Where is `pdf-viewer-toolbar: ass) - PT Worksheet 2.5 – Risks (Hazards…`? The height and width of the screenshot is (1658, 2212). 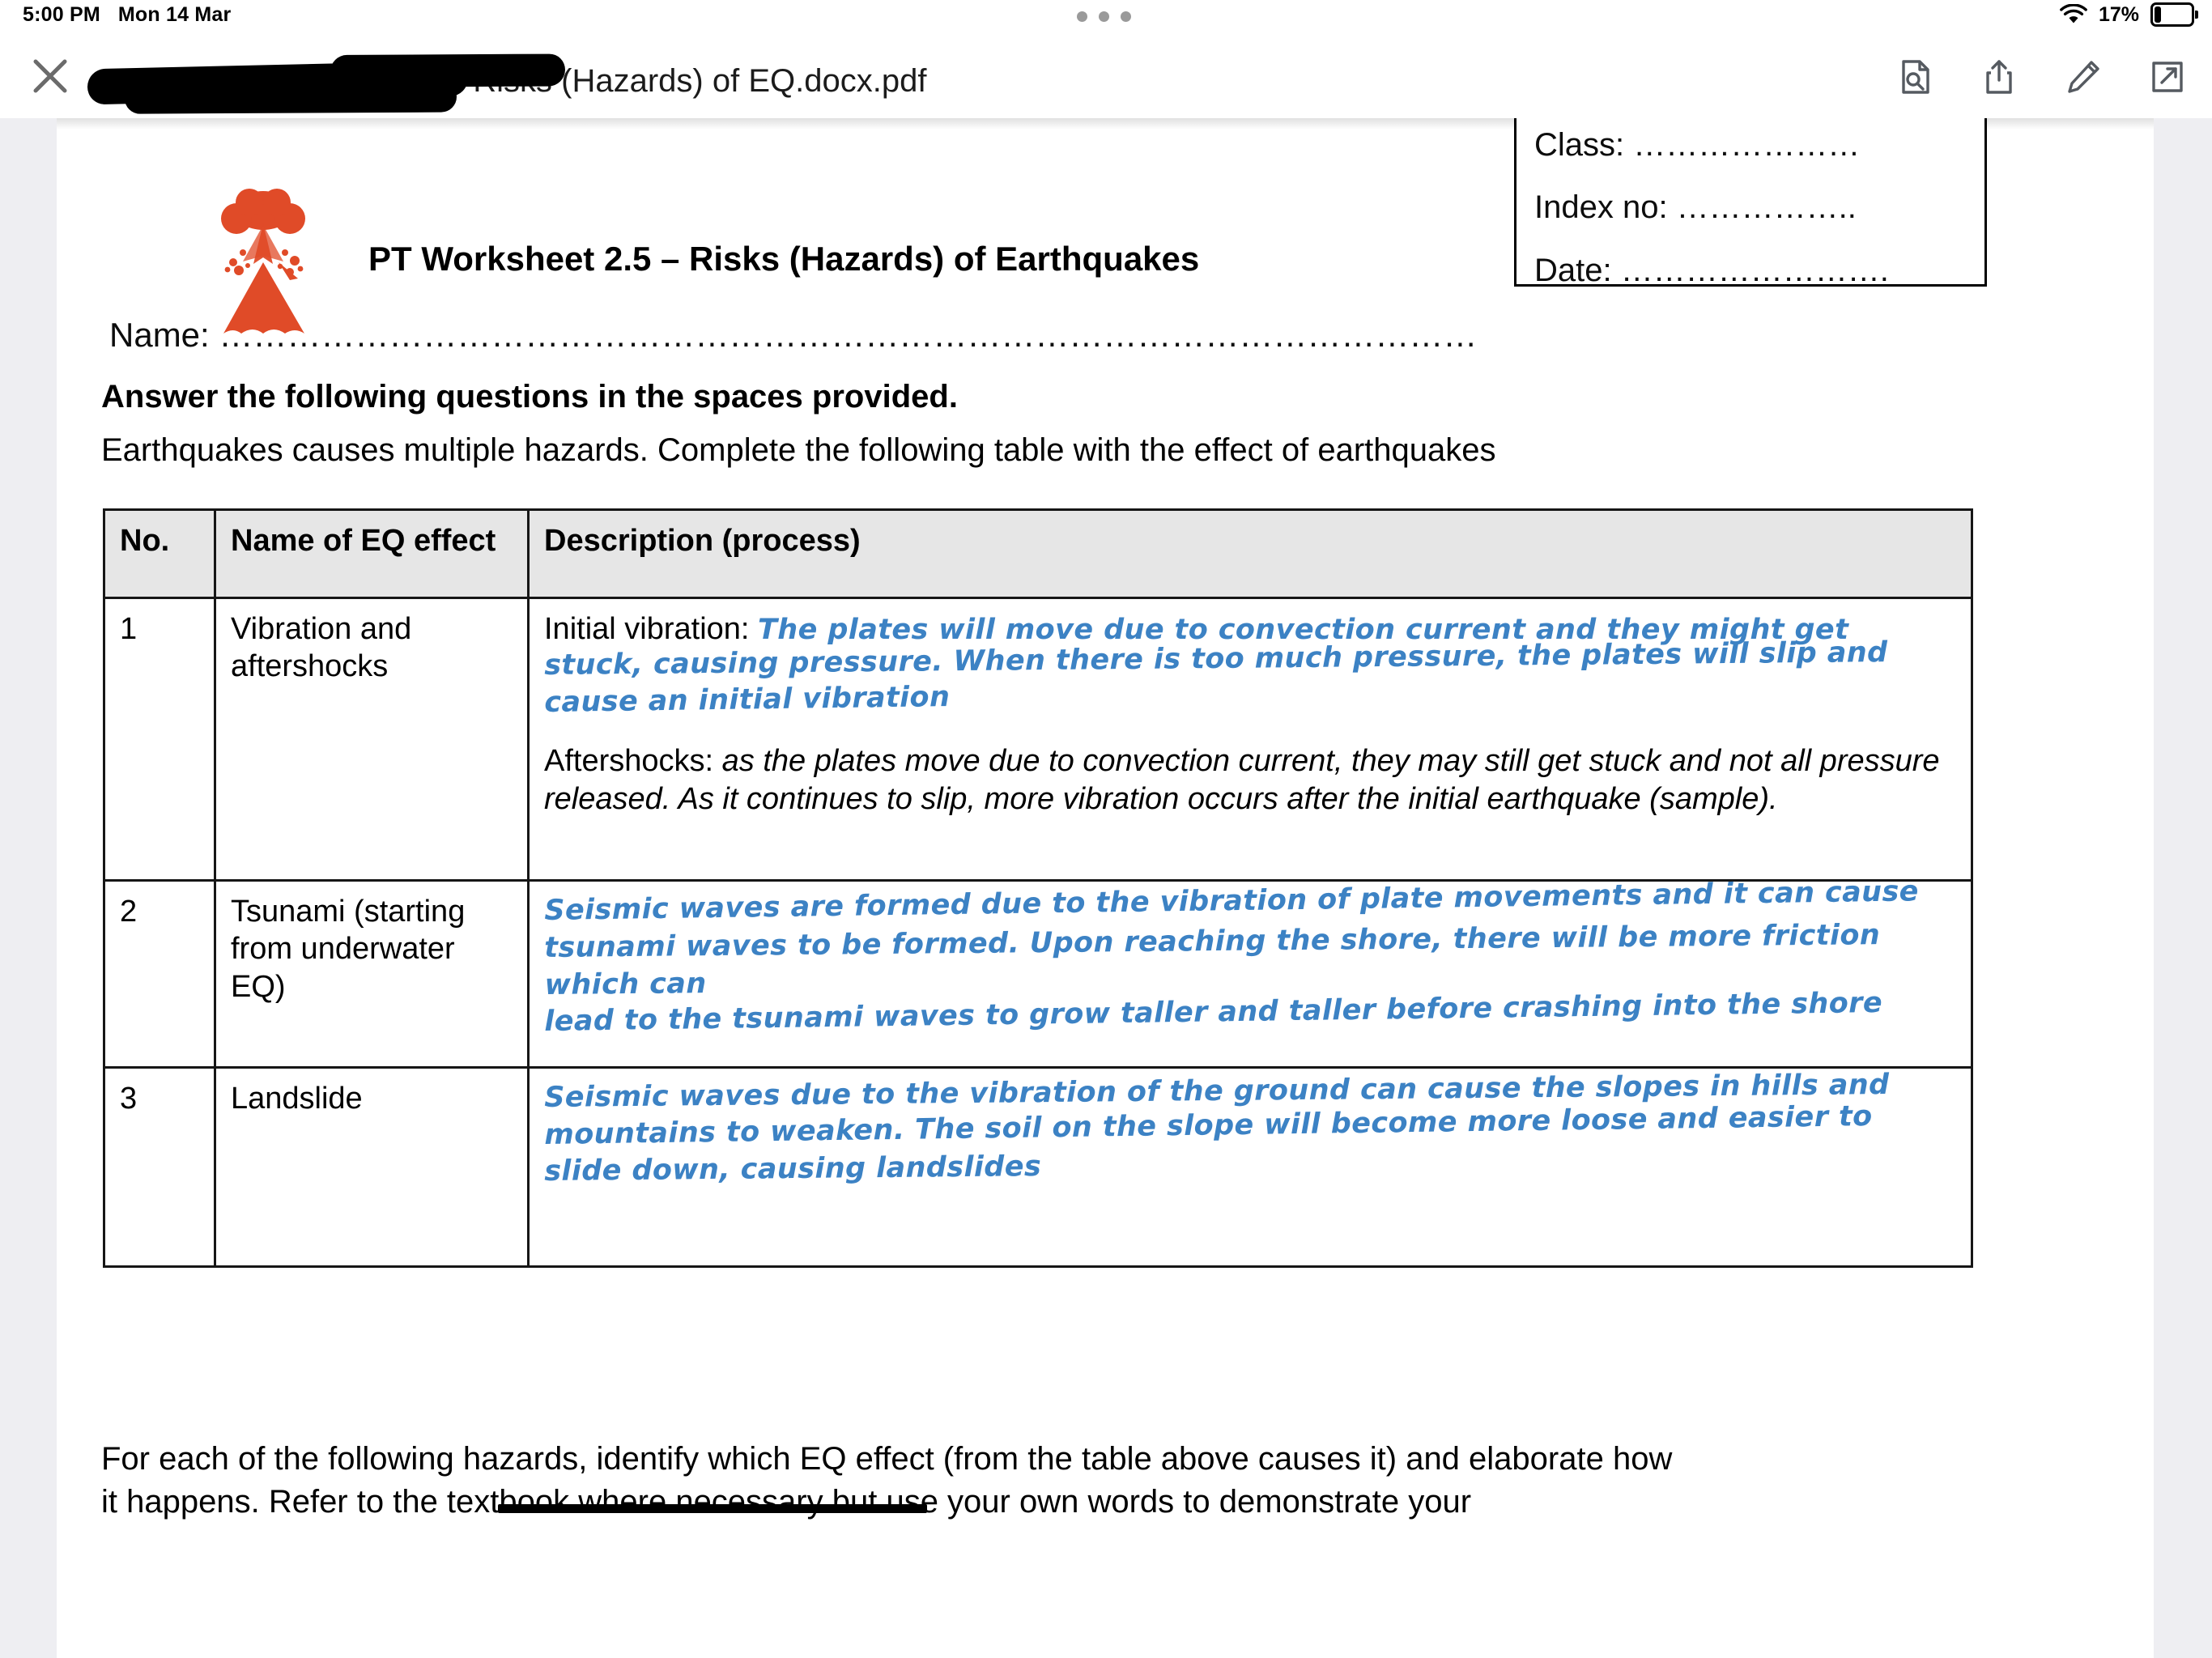 pdf-viewer-toolbar: ass) - PT Worksheet 2.5 – Risks (Hazards… is located at coordinates (1106, 75).